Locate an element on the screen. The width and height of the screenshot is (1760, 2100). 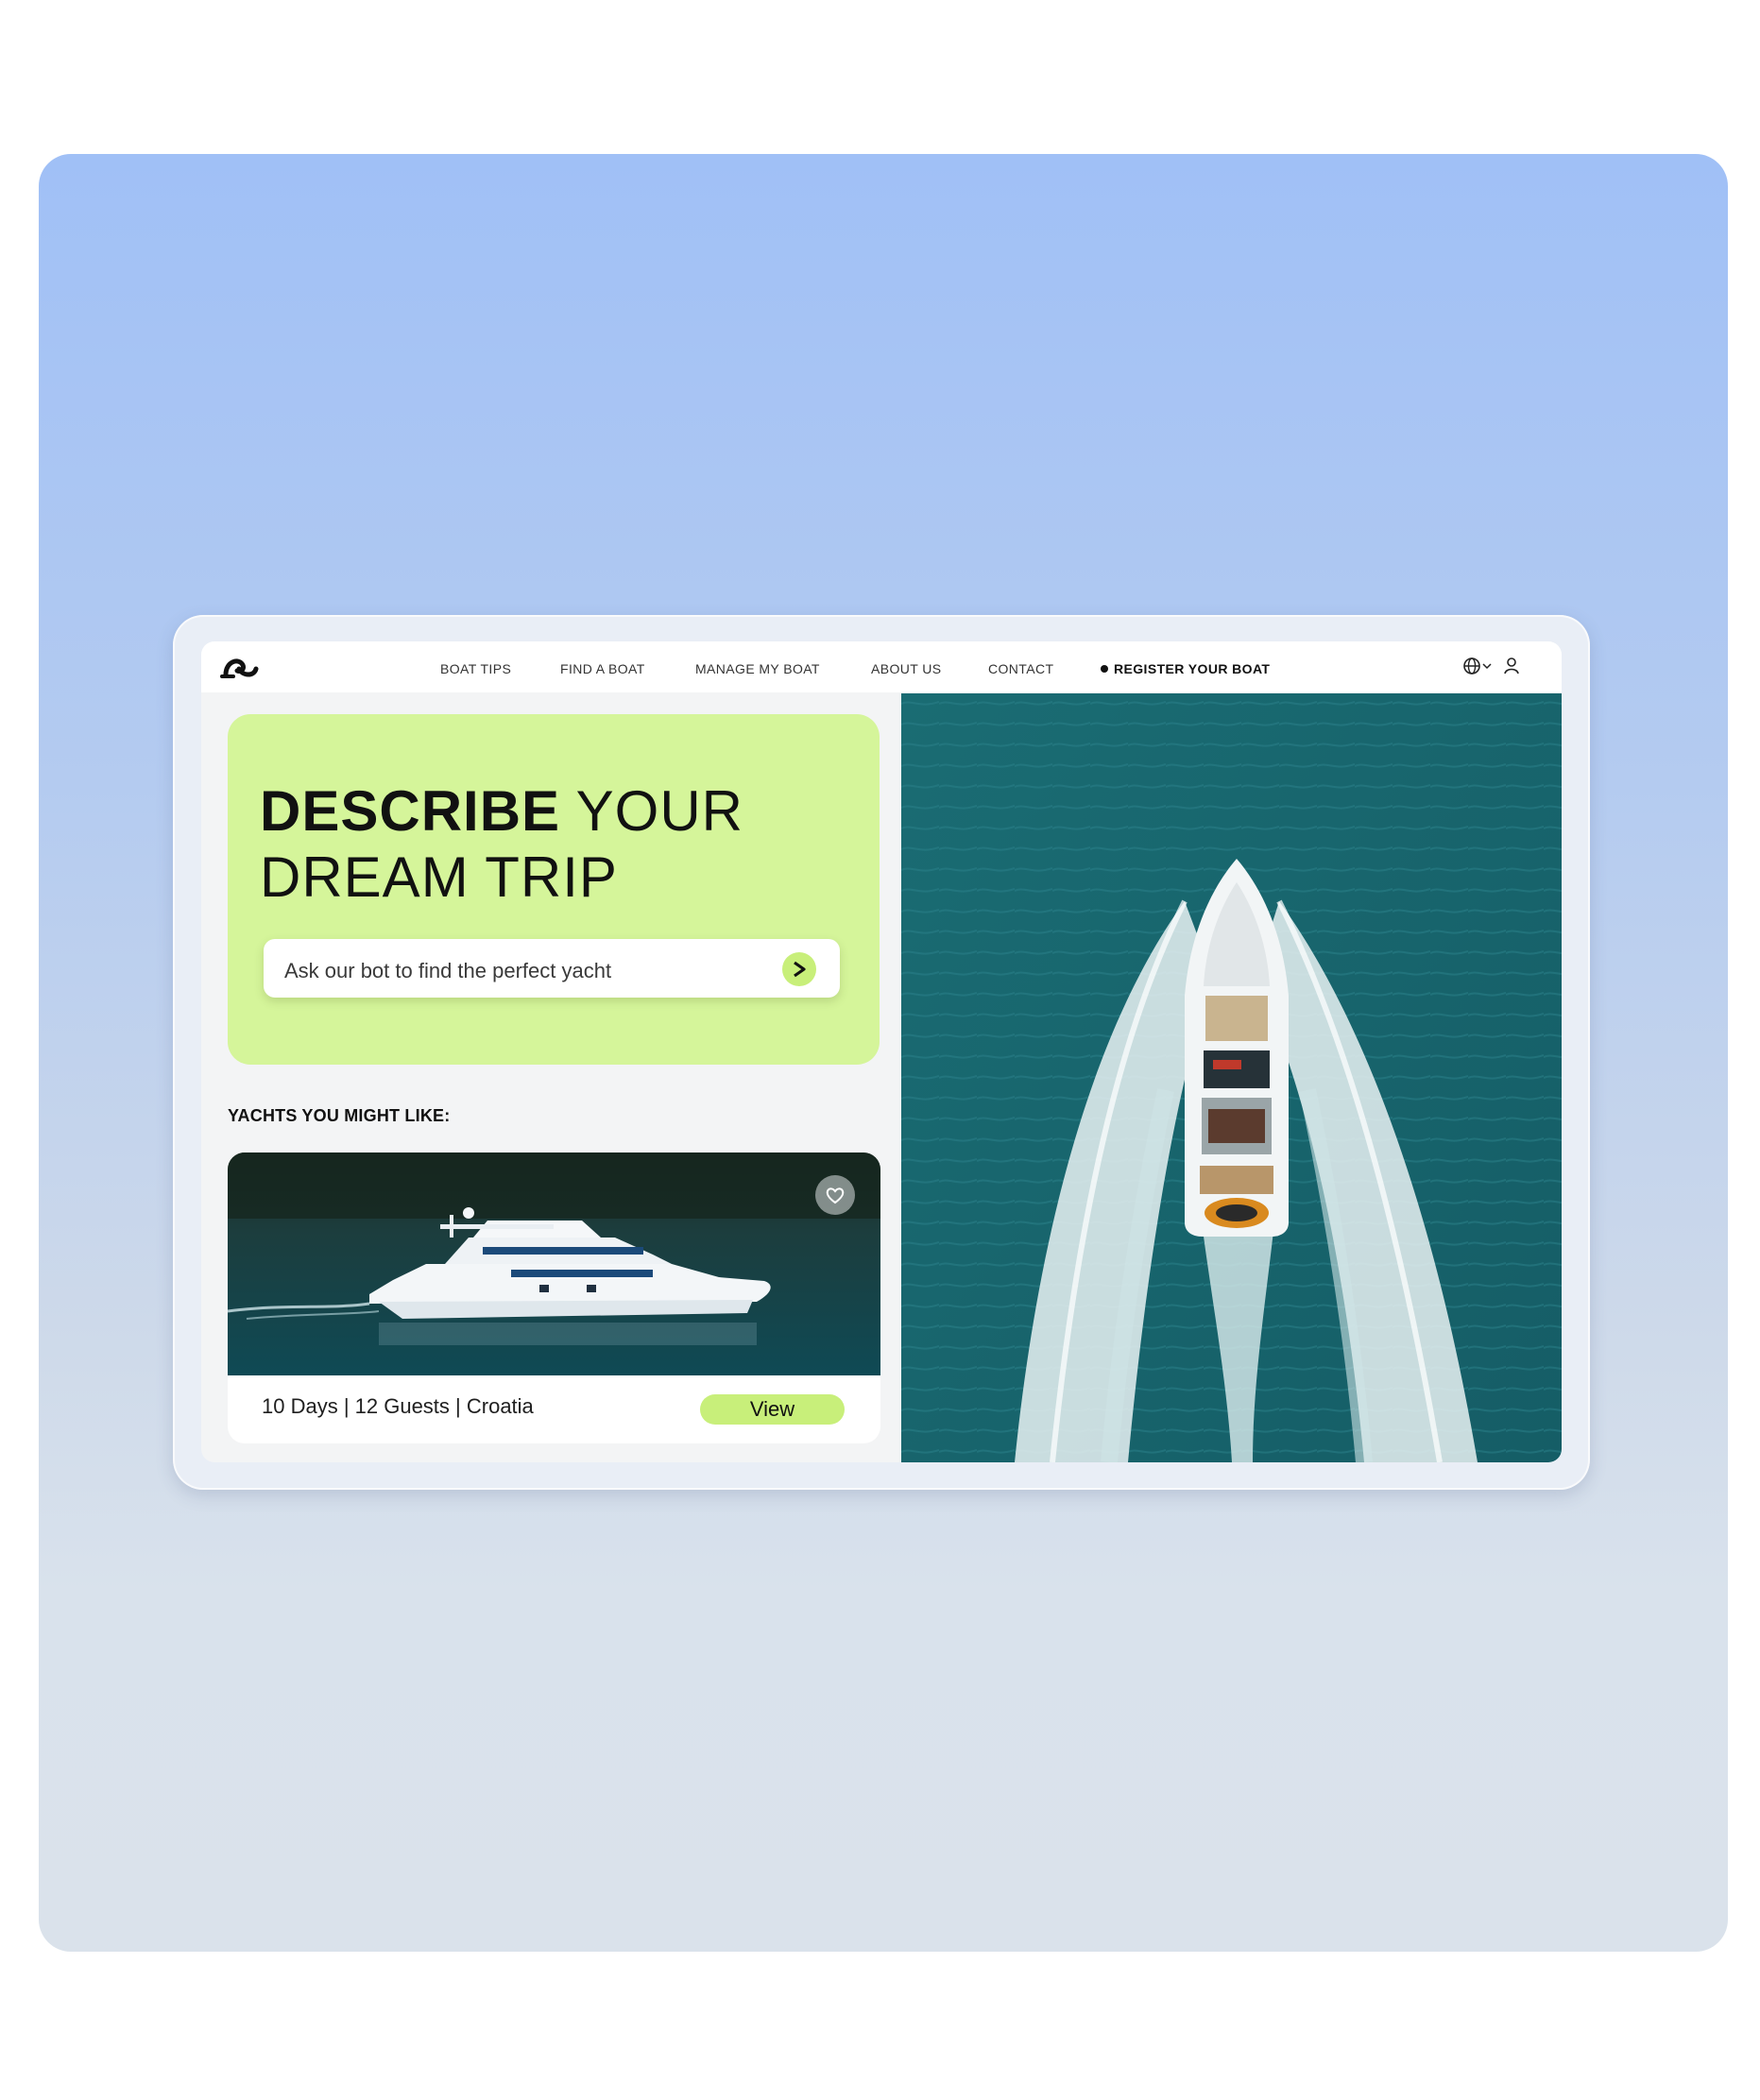
nav-find-a-boat: FIND A BOAT is located at coordinates (602, 668).